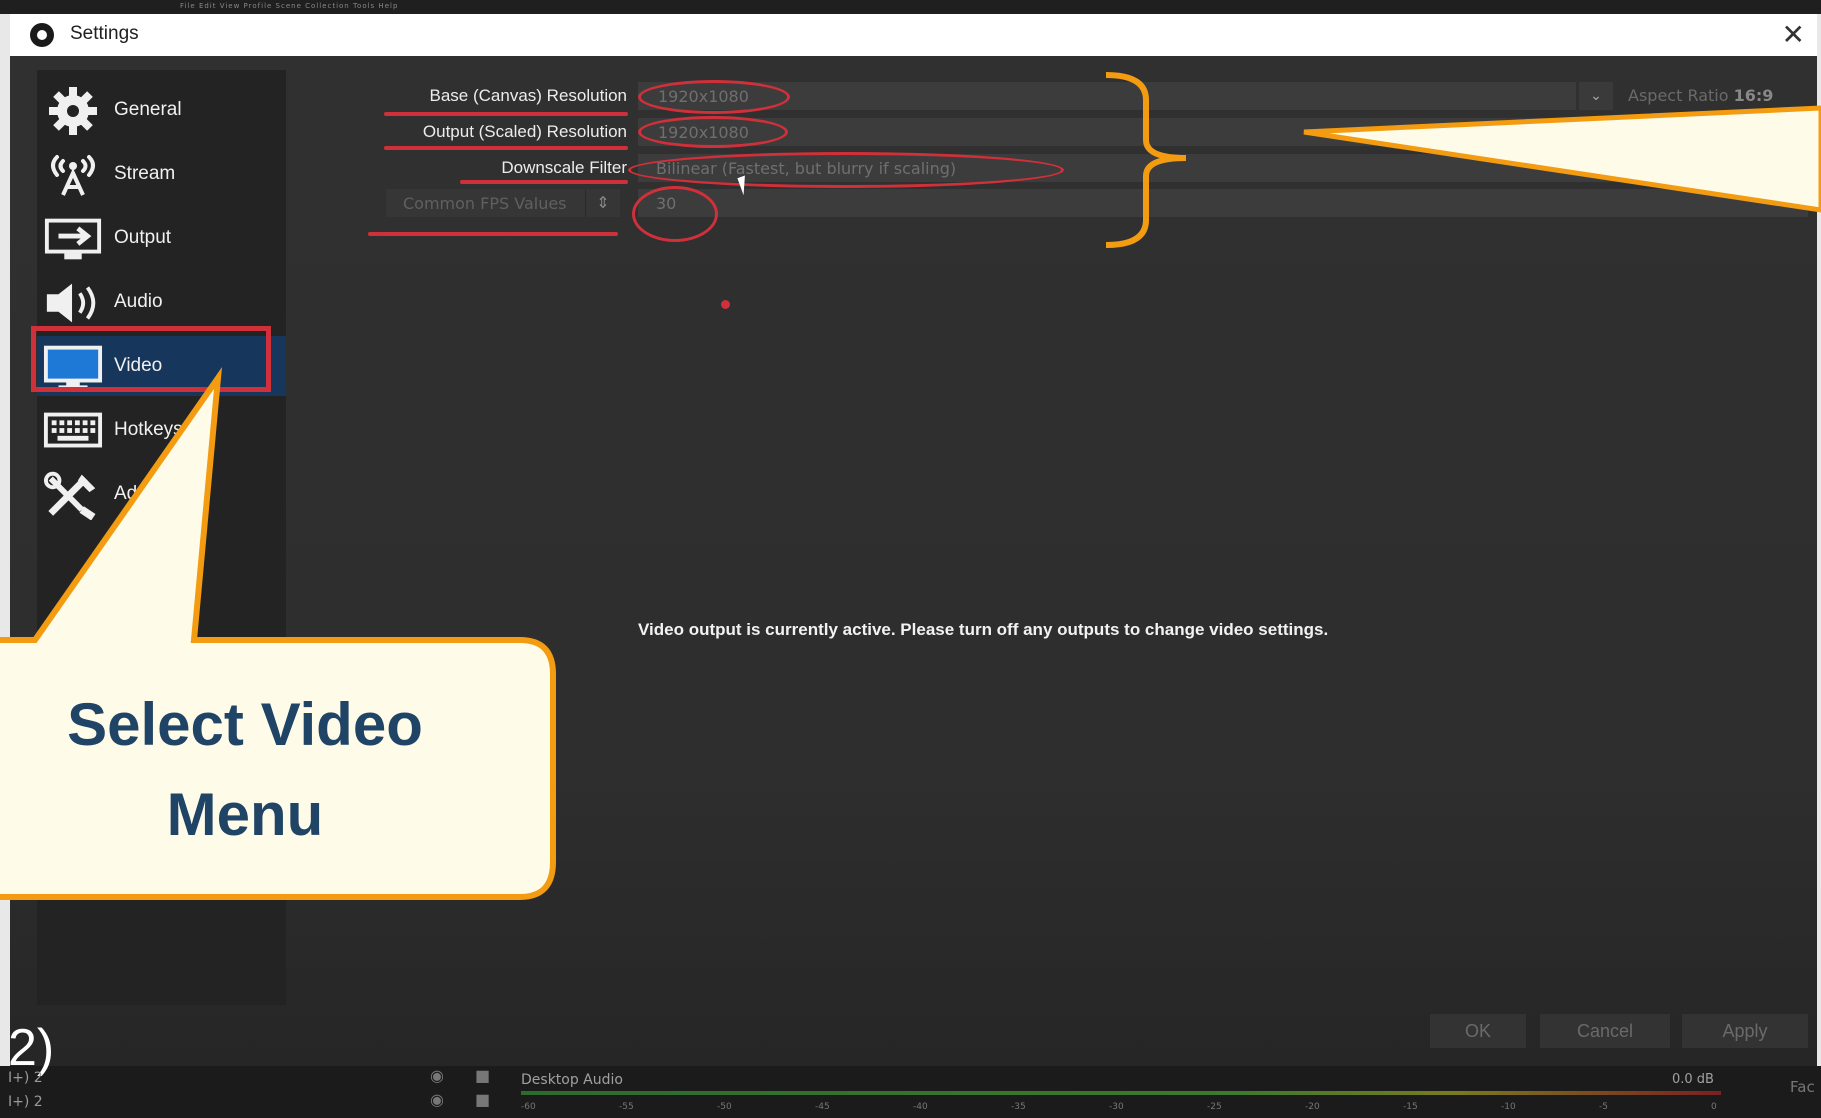 This screenshot has width=1821, height=1118. I want to click on callout-line-1: Select Video, so click(245, 724).